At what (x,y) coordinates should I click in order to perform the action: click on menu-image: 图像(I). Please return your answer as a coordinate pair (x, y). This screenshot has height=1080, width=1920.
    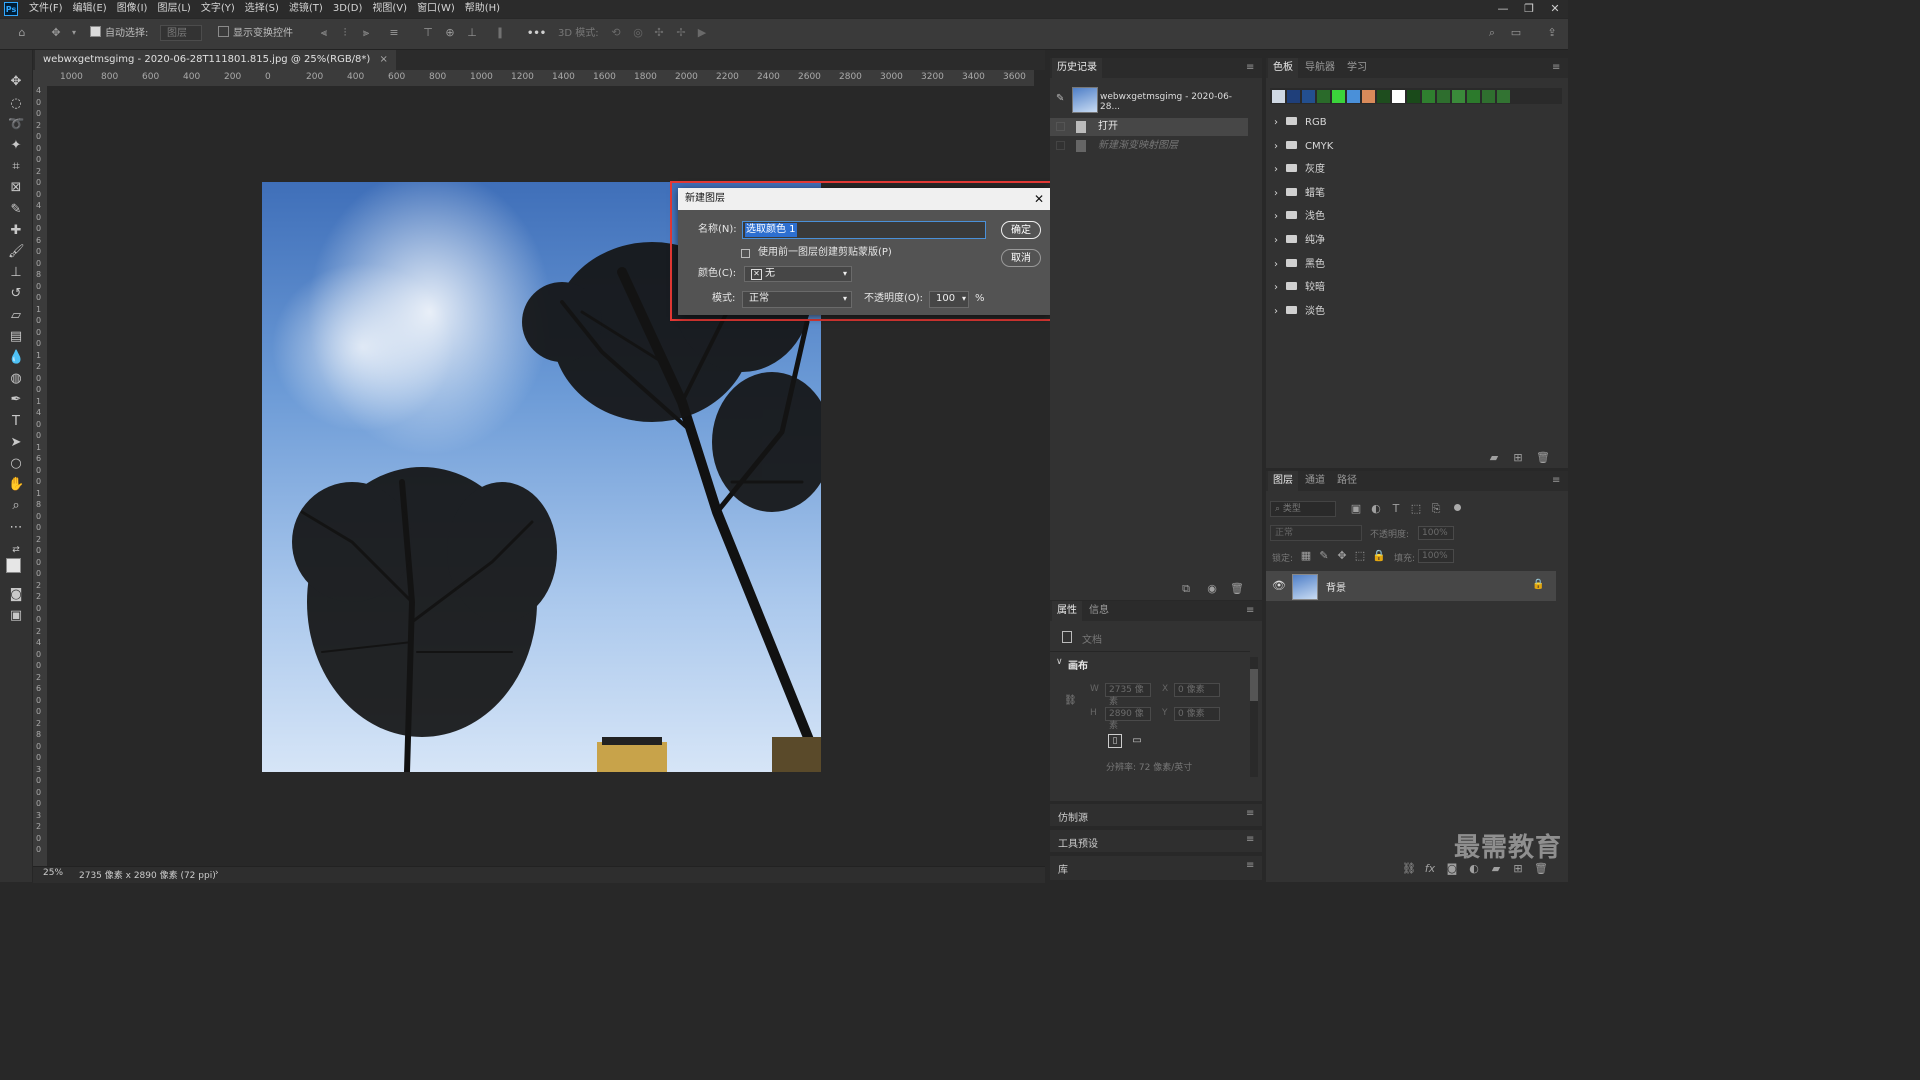
    Looking at the image, I should click on (132, 9).